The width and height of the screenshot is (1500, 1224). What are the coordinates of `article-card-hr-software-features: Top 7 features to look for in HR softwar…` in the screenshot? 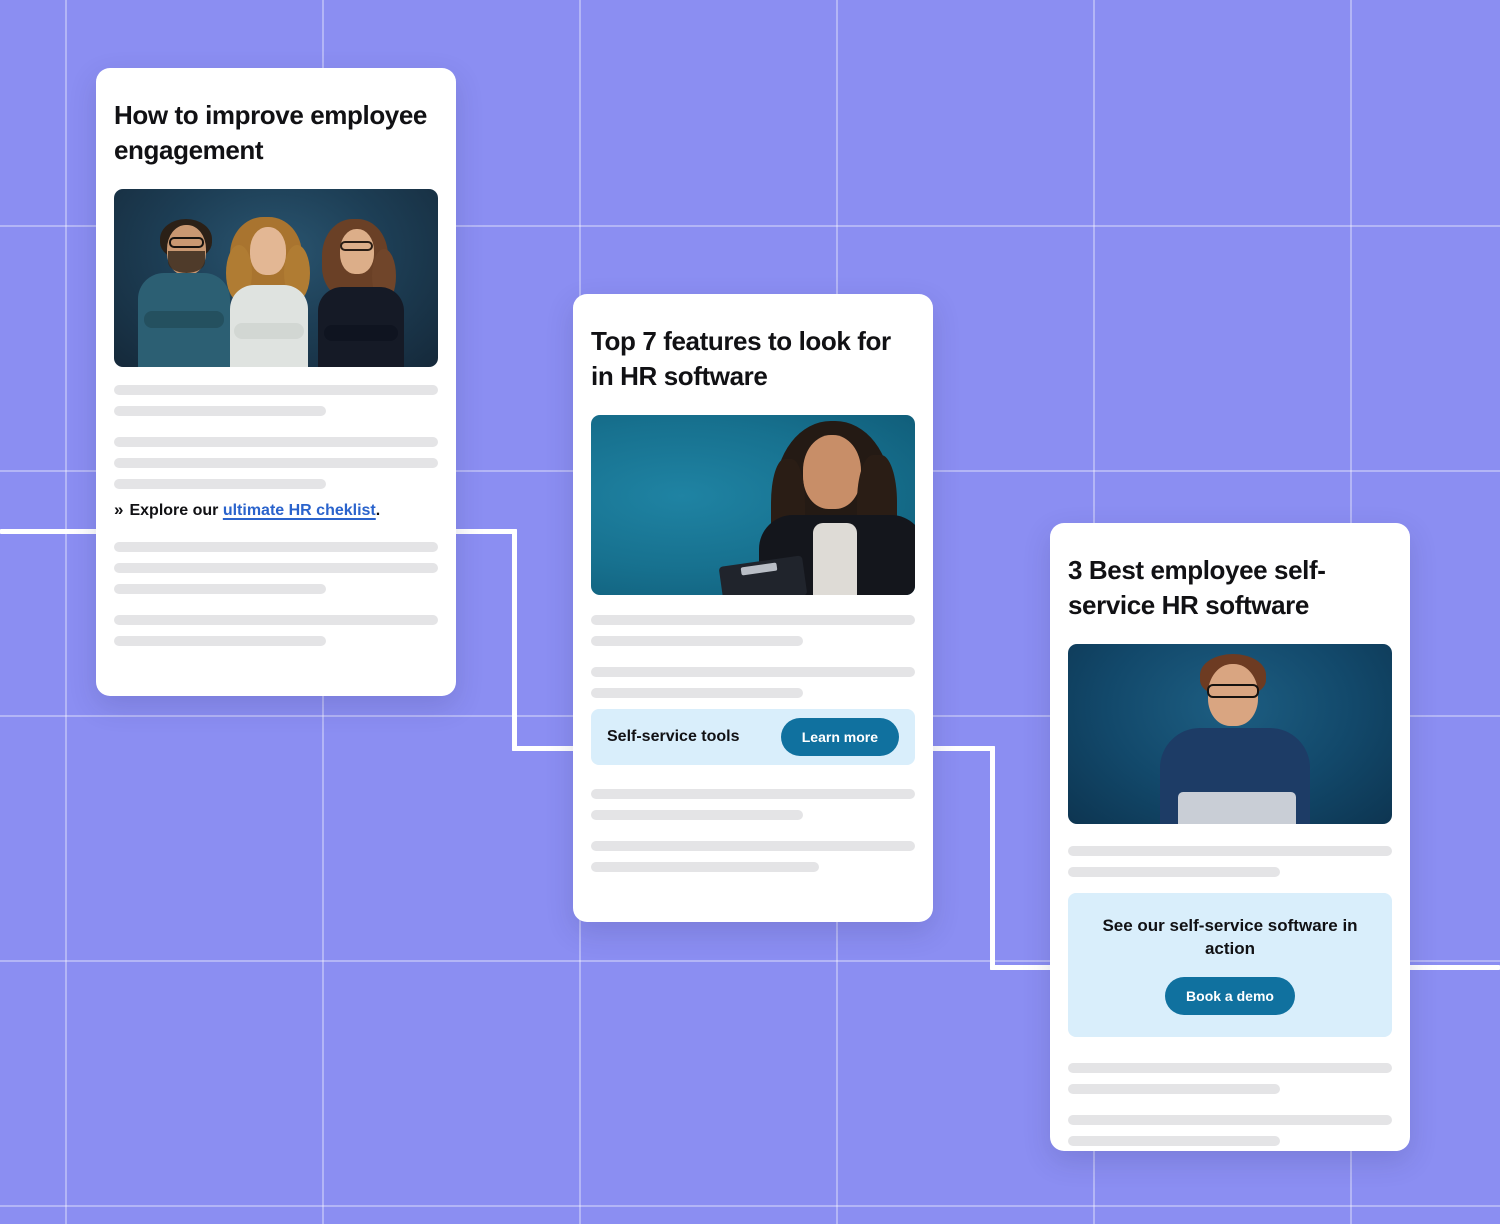 It's located at (753, 608).